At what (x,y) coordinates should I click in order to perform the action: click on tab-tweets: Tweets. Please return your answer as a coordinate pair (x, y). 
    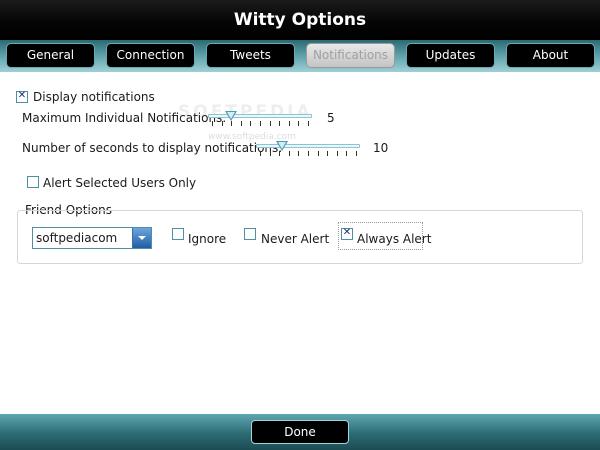
    Looking at the image, I should click on (250, 55).